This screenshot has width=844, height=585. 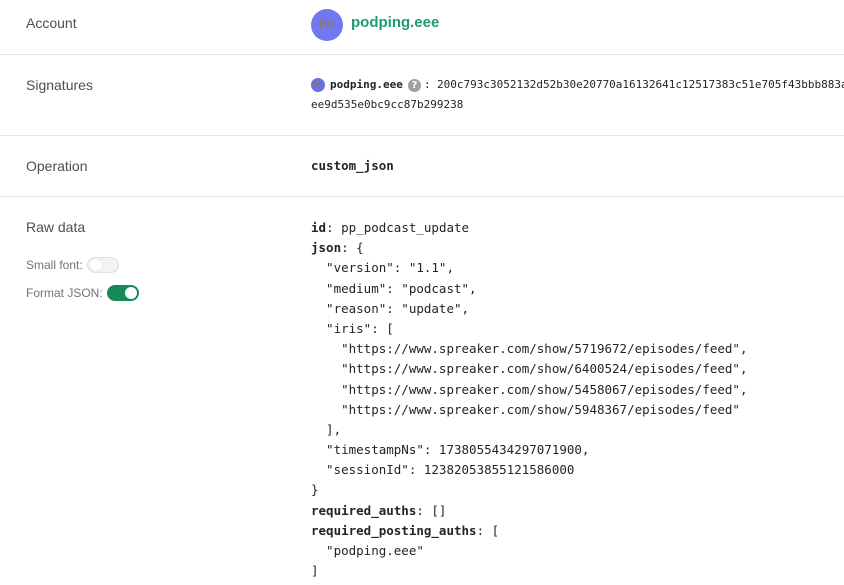 I want to click on code-key: json, so click(x=326, y=248).